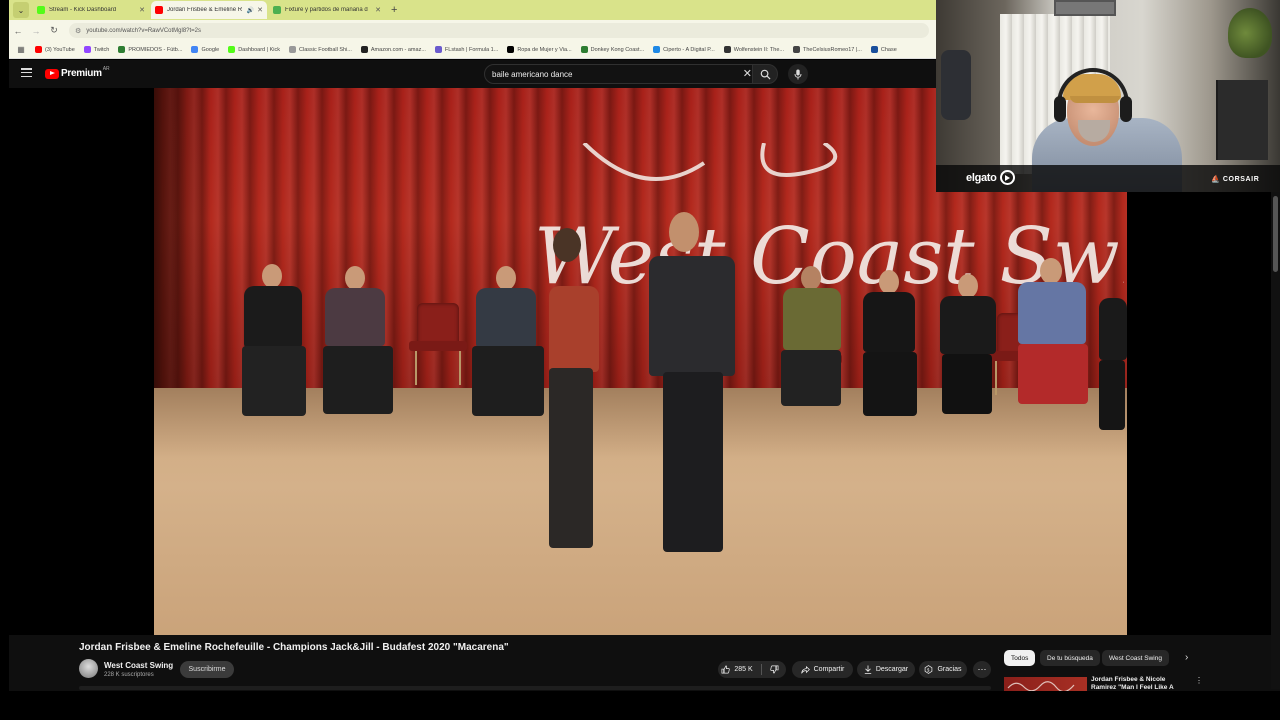  I want to click on bookmark-youtube: (3) YouTube, so click(55, 49).